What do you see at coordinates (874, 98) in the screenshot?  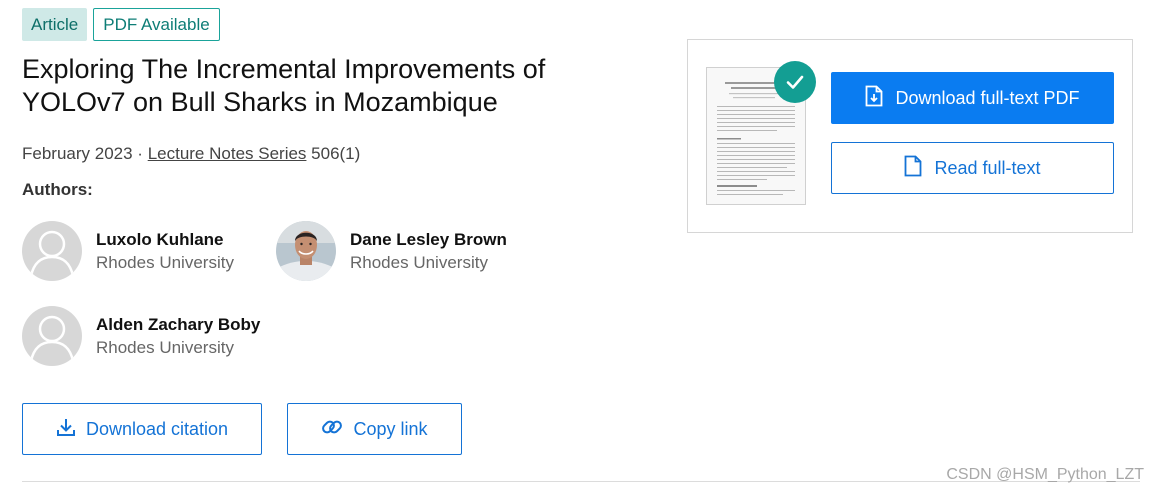 I see `pdf-download-icon` at bounding box center [874, 98].